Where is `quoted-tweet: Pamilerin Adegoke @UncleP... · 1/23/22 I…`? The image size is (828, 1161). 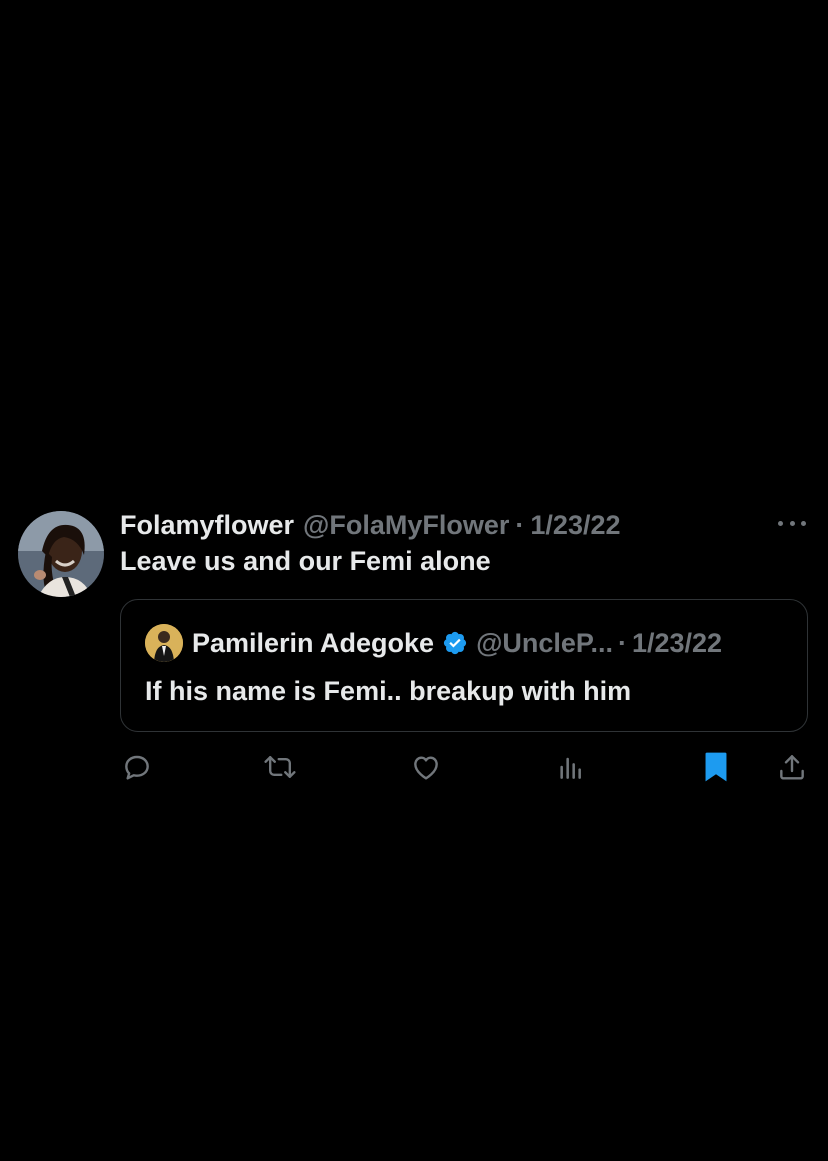
quoted-tweet: Pamilerin Adegoke @UncleP... · 1/23/22 I… is located at coordinates (464, 665).